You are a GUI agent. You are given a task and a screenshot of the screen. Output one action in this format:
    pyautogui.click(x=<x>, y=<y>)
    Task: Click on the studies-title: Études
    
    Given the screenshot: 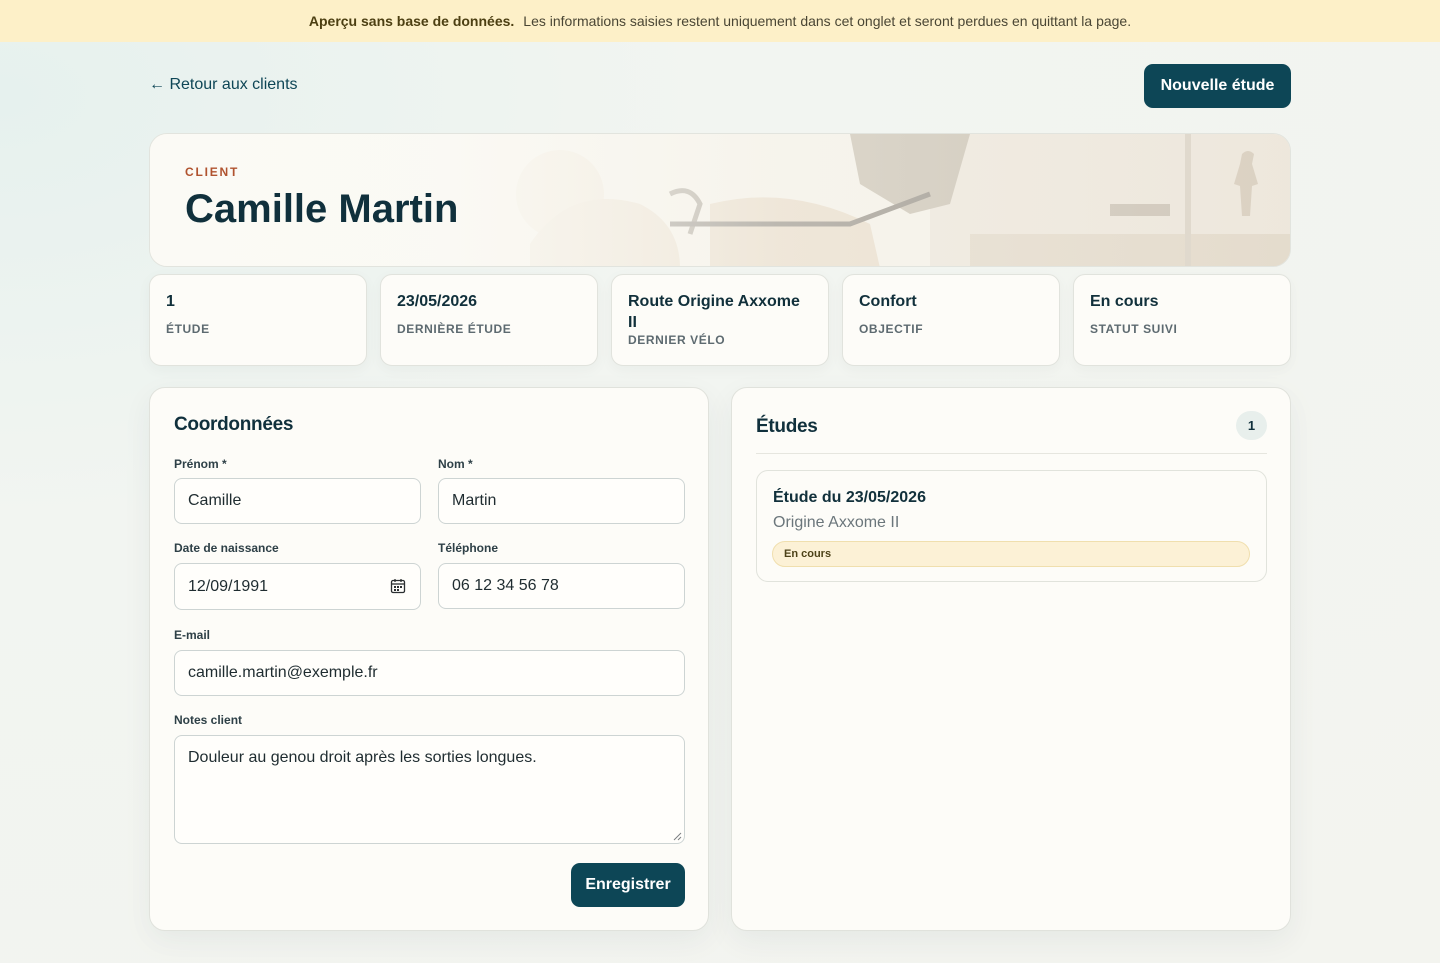 What is the action you would take?
    pyautogui.click(x=787, y=426)
    